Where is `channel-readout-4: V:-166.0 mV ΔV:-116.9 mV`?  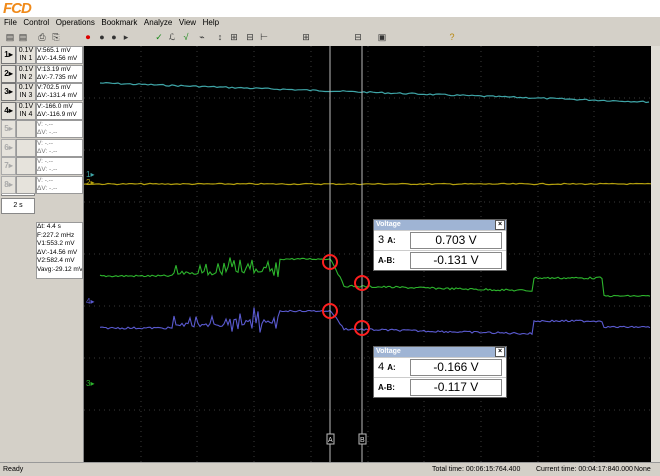
channel-readout-4: V:-166.0 mV ΔV:-116.9 mV is located at coordinates (59, 110).